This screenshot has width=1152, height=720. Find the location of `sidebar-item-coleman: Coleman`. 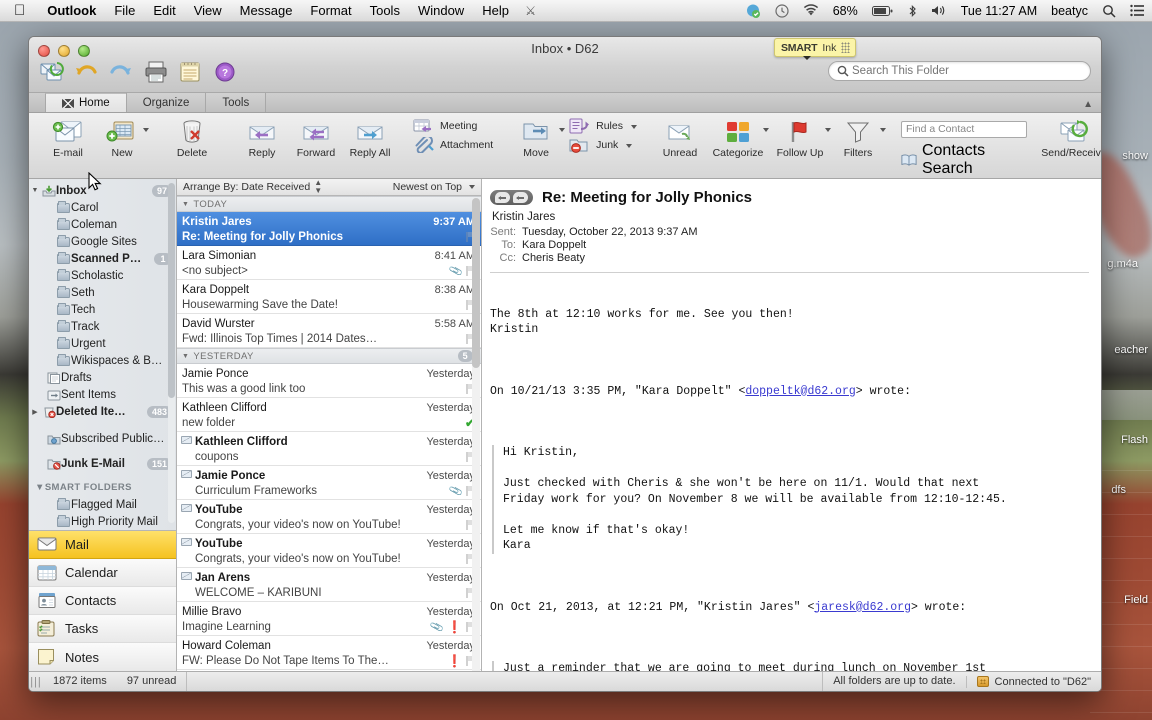

sidebar-item-coleman: Coleman is located at coordinates (102, 224).